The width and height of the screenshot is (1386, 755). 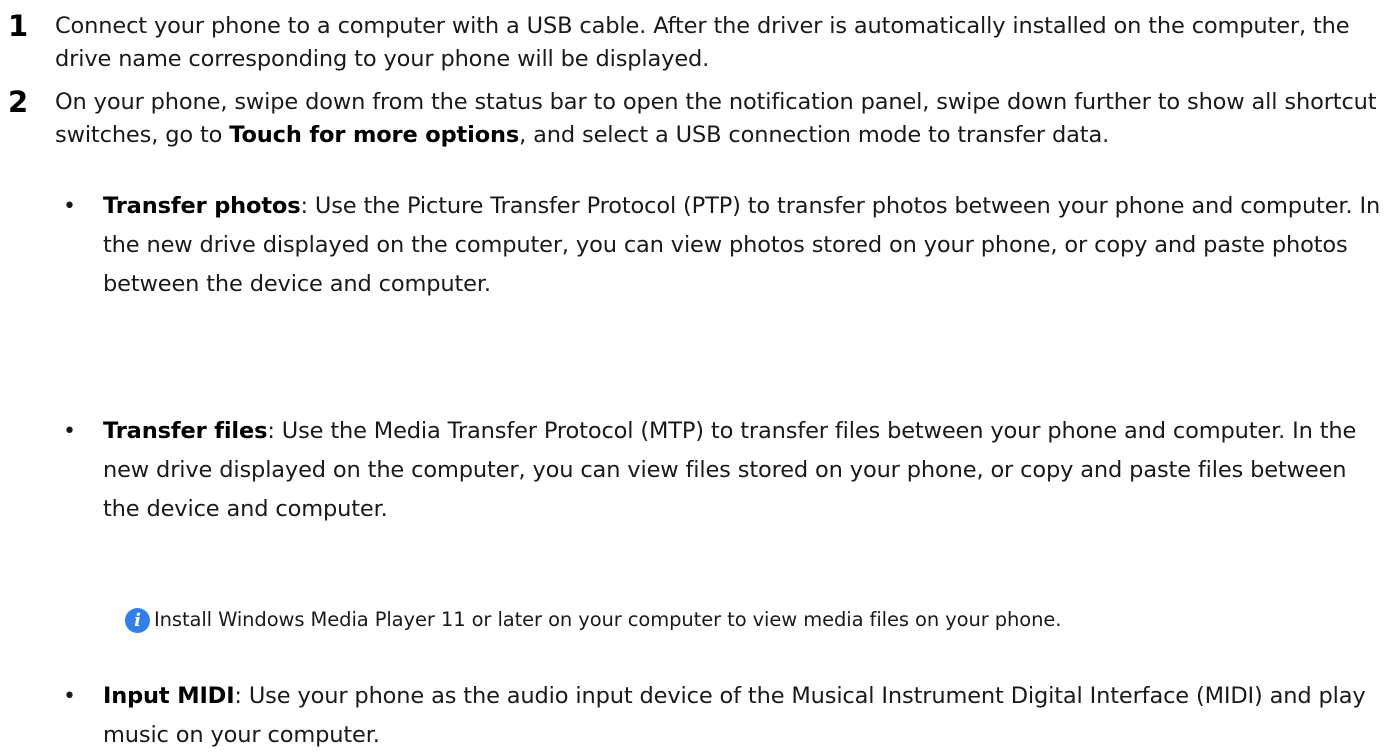 What do you see at coordinates (185, 431) in the screenshot?
I see `option-title: Transfer files` at bounding box center [185, 431].